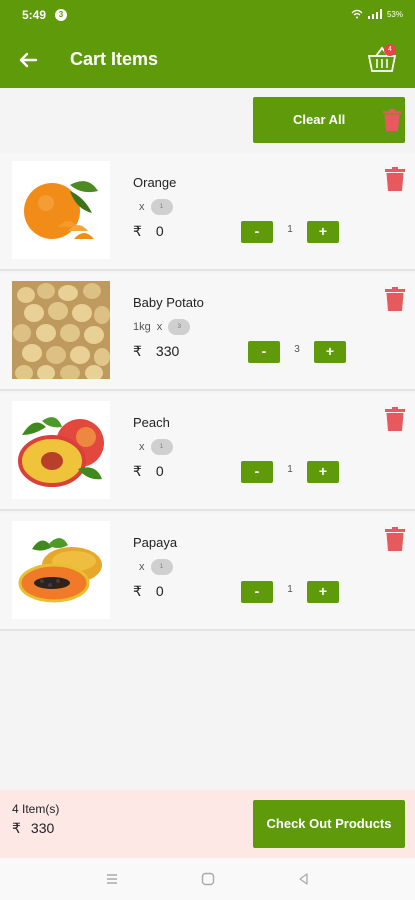  I want to click on app-bar: 5:49 3 53% Cart Items 4, so click(207, 44).